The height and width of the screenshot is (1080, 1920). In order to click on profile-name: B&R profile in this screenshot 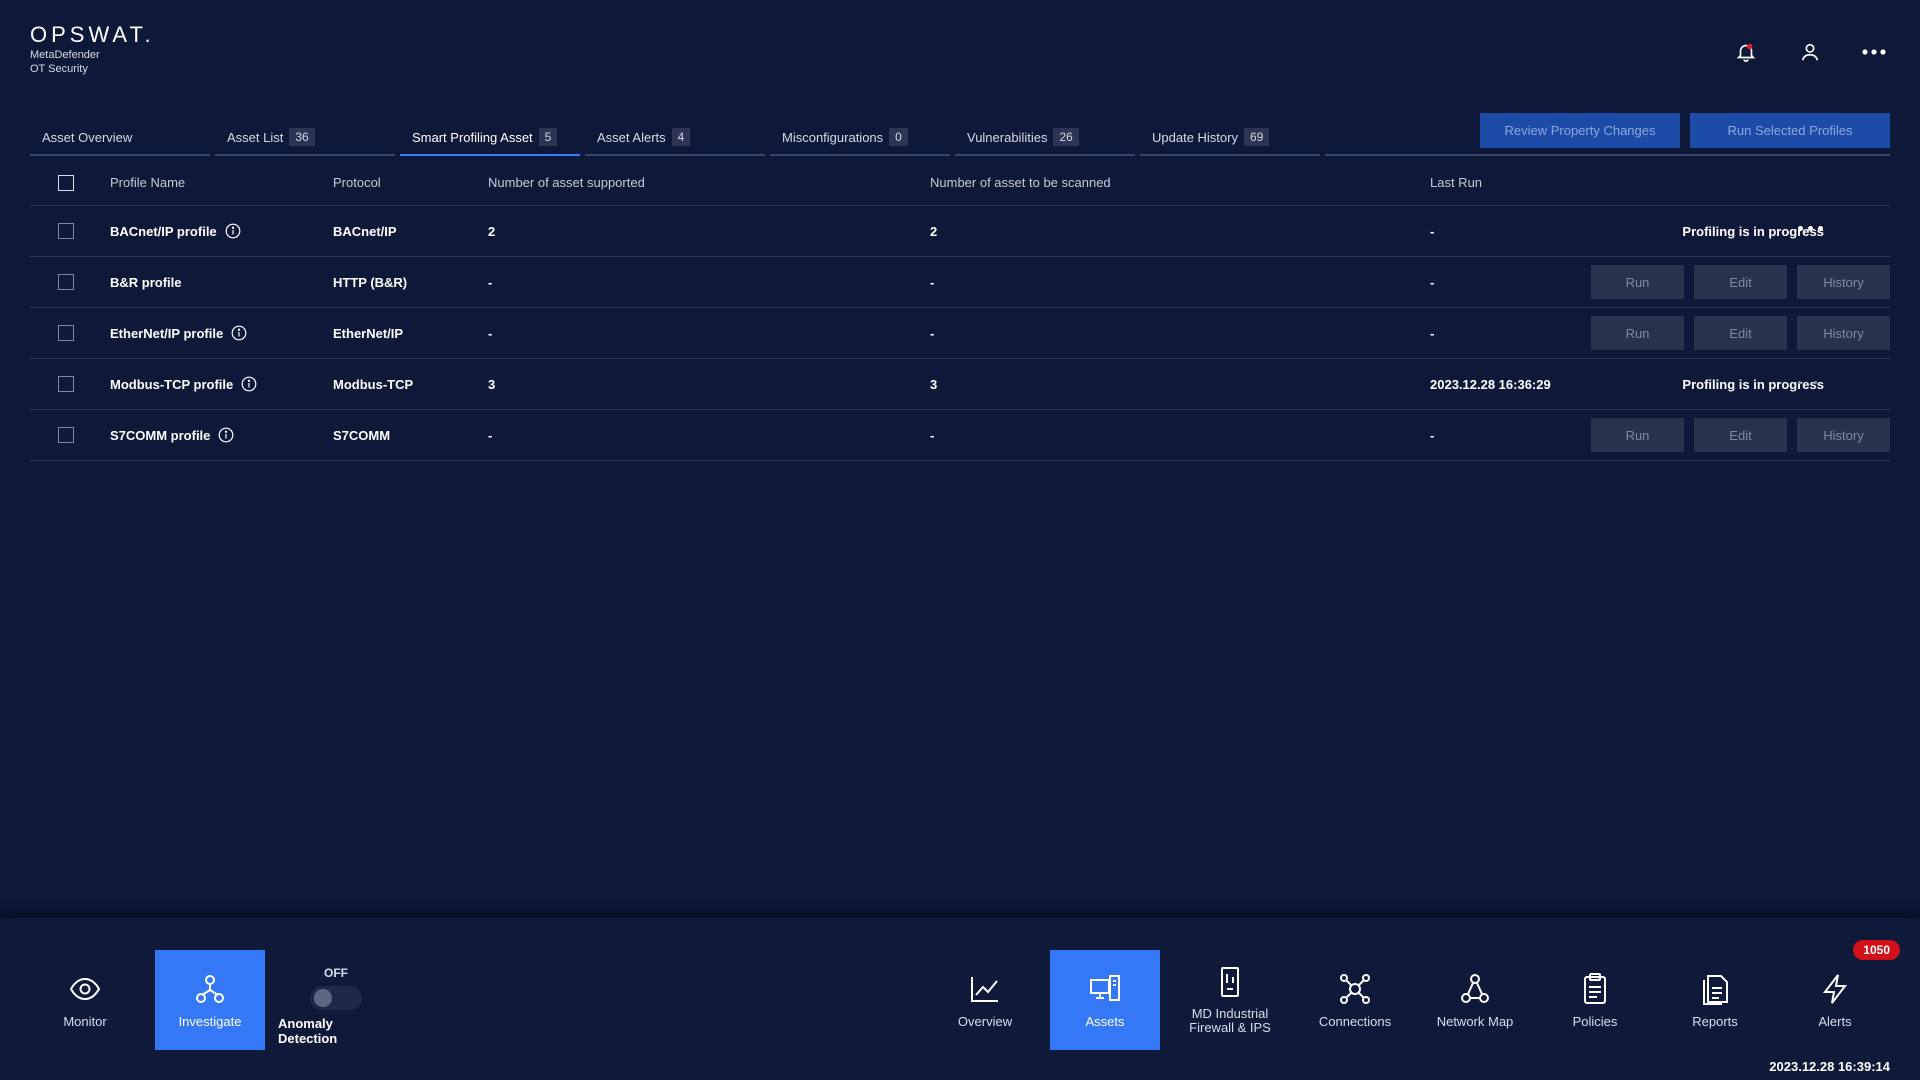, I will do `click(146, 282)`.